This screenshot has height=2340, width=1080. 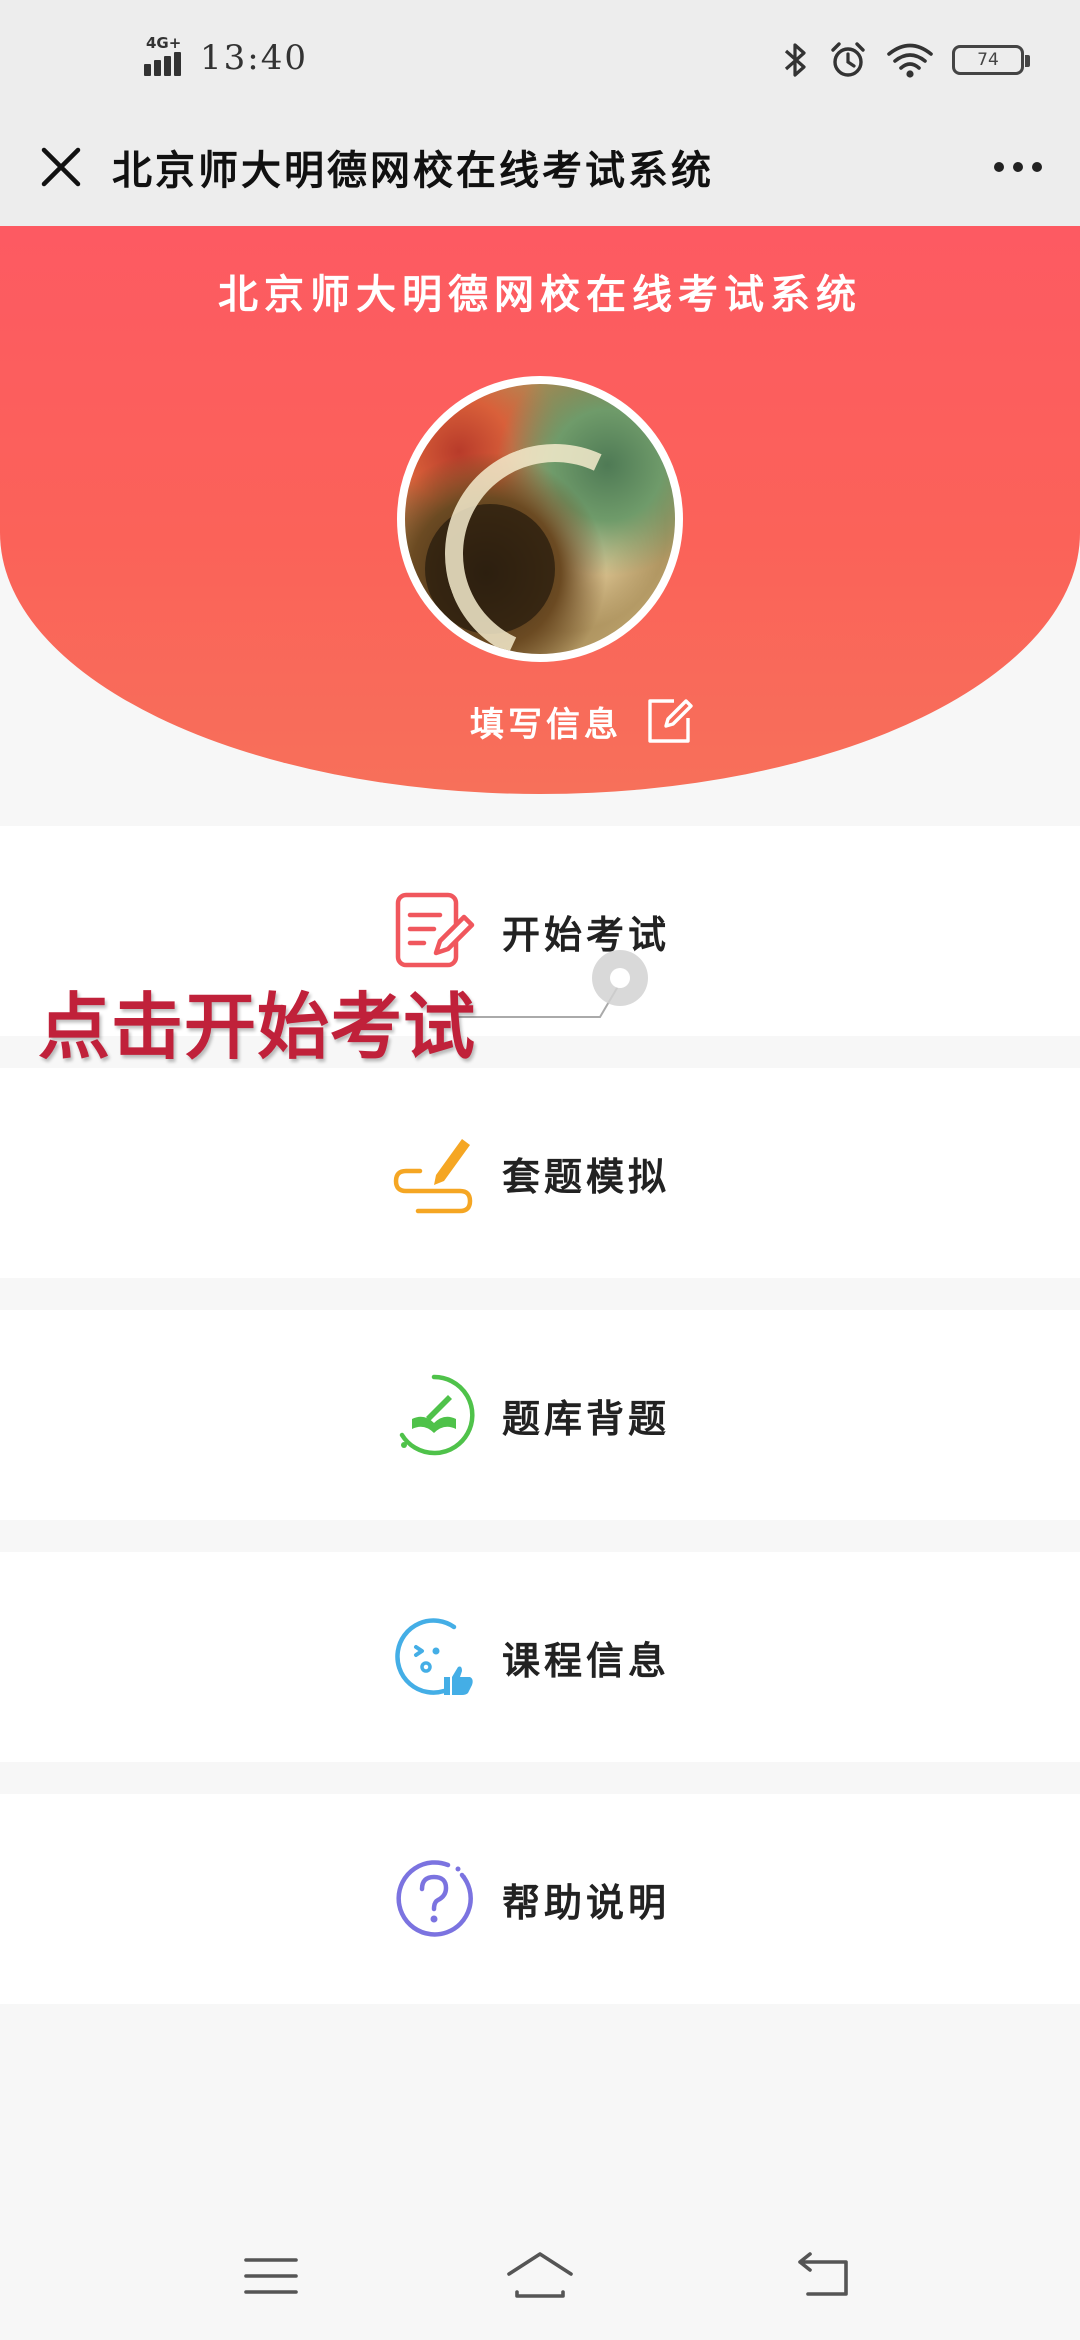 I want to click on signal-icon: 4G+, so click(x=167, y=55).